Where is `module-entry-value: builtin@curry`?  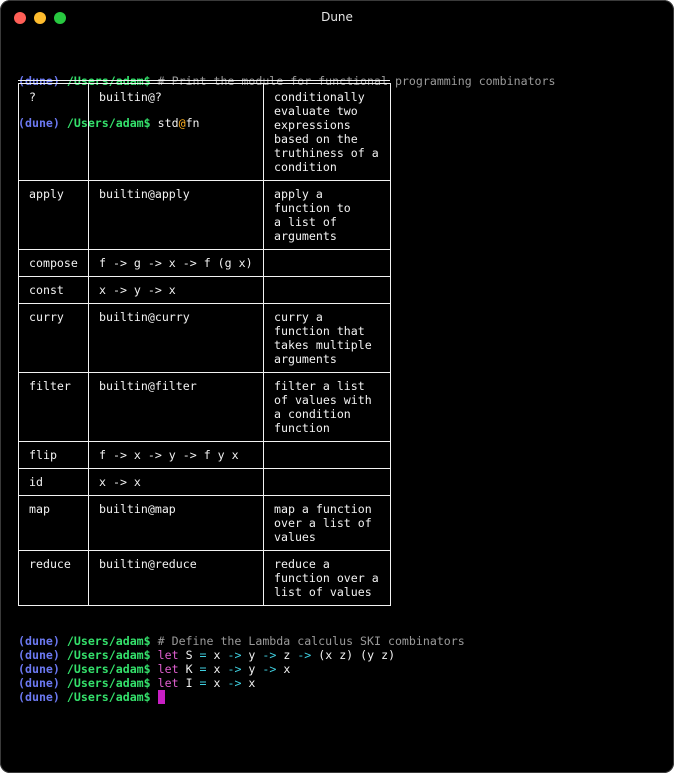
module-entry-value: builtin@curry is located at coordinates (176, 338).